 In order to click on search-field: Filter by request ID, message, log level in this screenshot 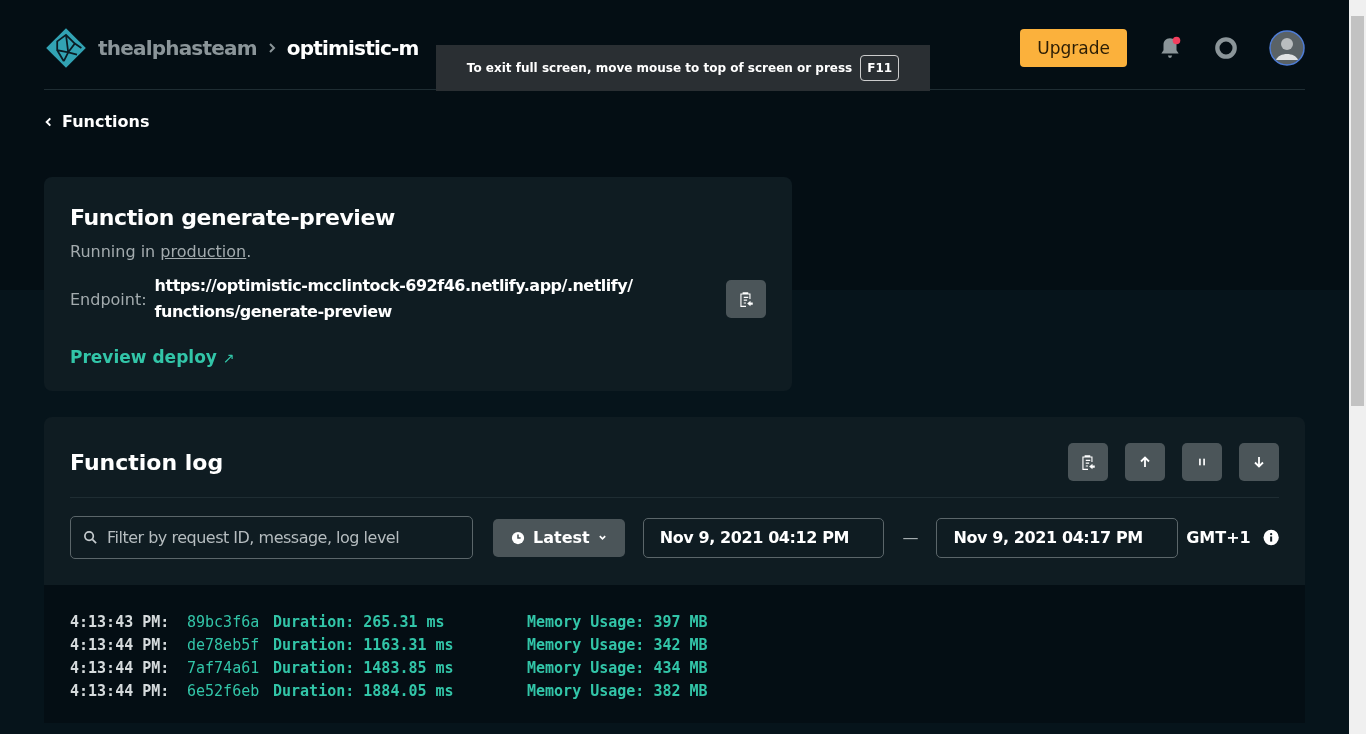, I will do `click(271, 537)`.